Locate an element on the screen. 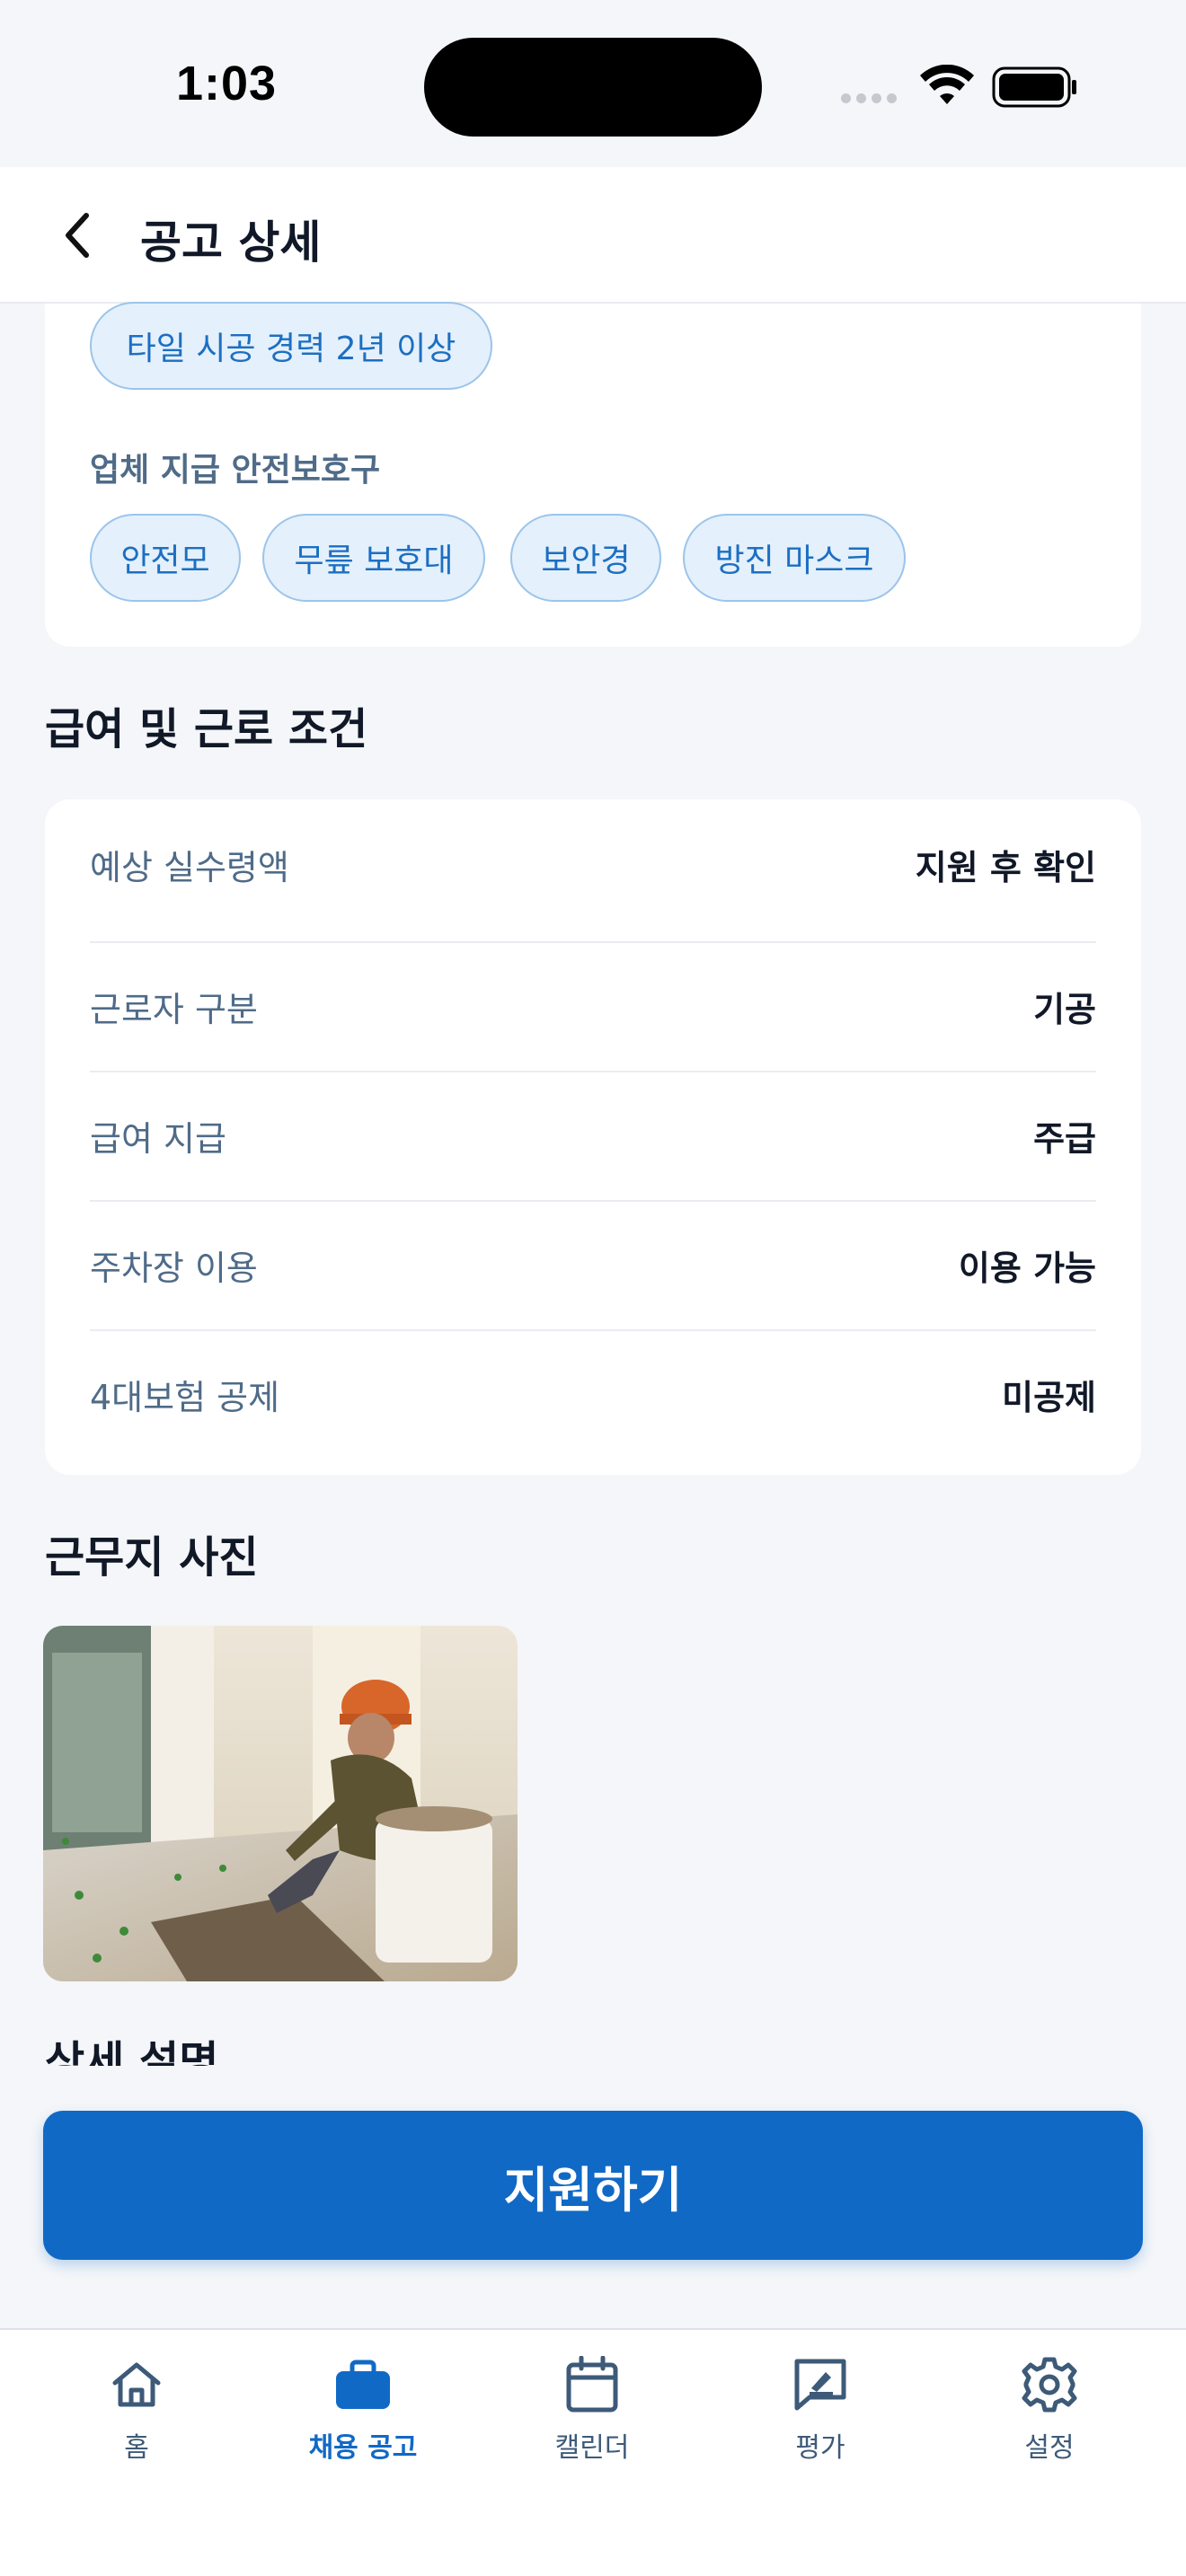 The height and width of the screenshot is (2576, 1186). condition-row: 근로자 구분 기공 is located at coordinates (593, 1006).